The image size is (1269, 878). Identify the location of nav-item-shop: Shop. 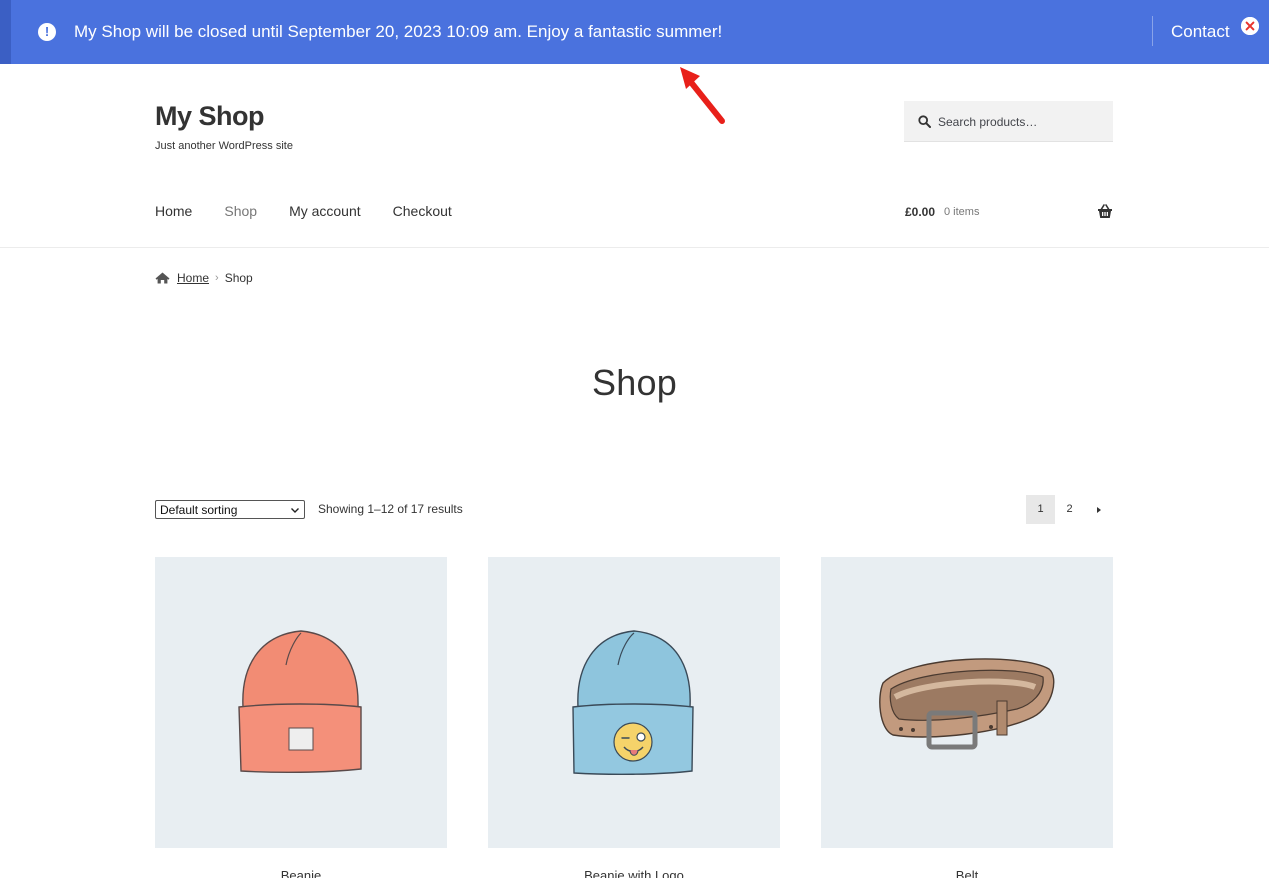
(240, 213).